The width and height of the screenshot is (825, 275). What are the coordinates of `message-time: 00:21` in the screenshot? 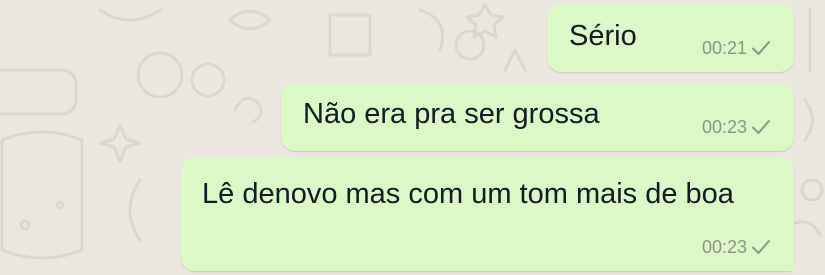 It's located at (724, 48).